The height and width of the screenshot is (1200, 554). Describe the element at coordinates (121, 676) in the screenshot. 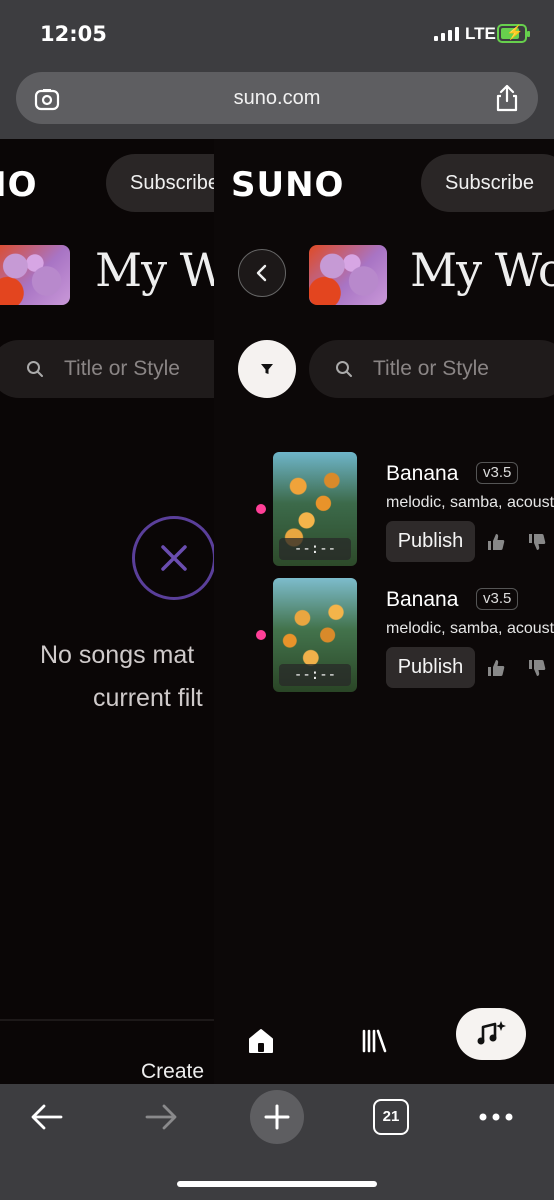

I see `empty-state-message: No songs mat current filt` at that location.